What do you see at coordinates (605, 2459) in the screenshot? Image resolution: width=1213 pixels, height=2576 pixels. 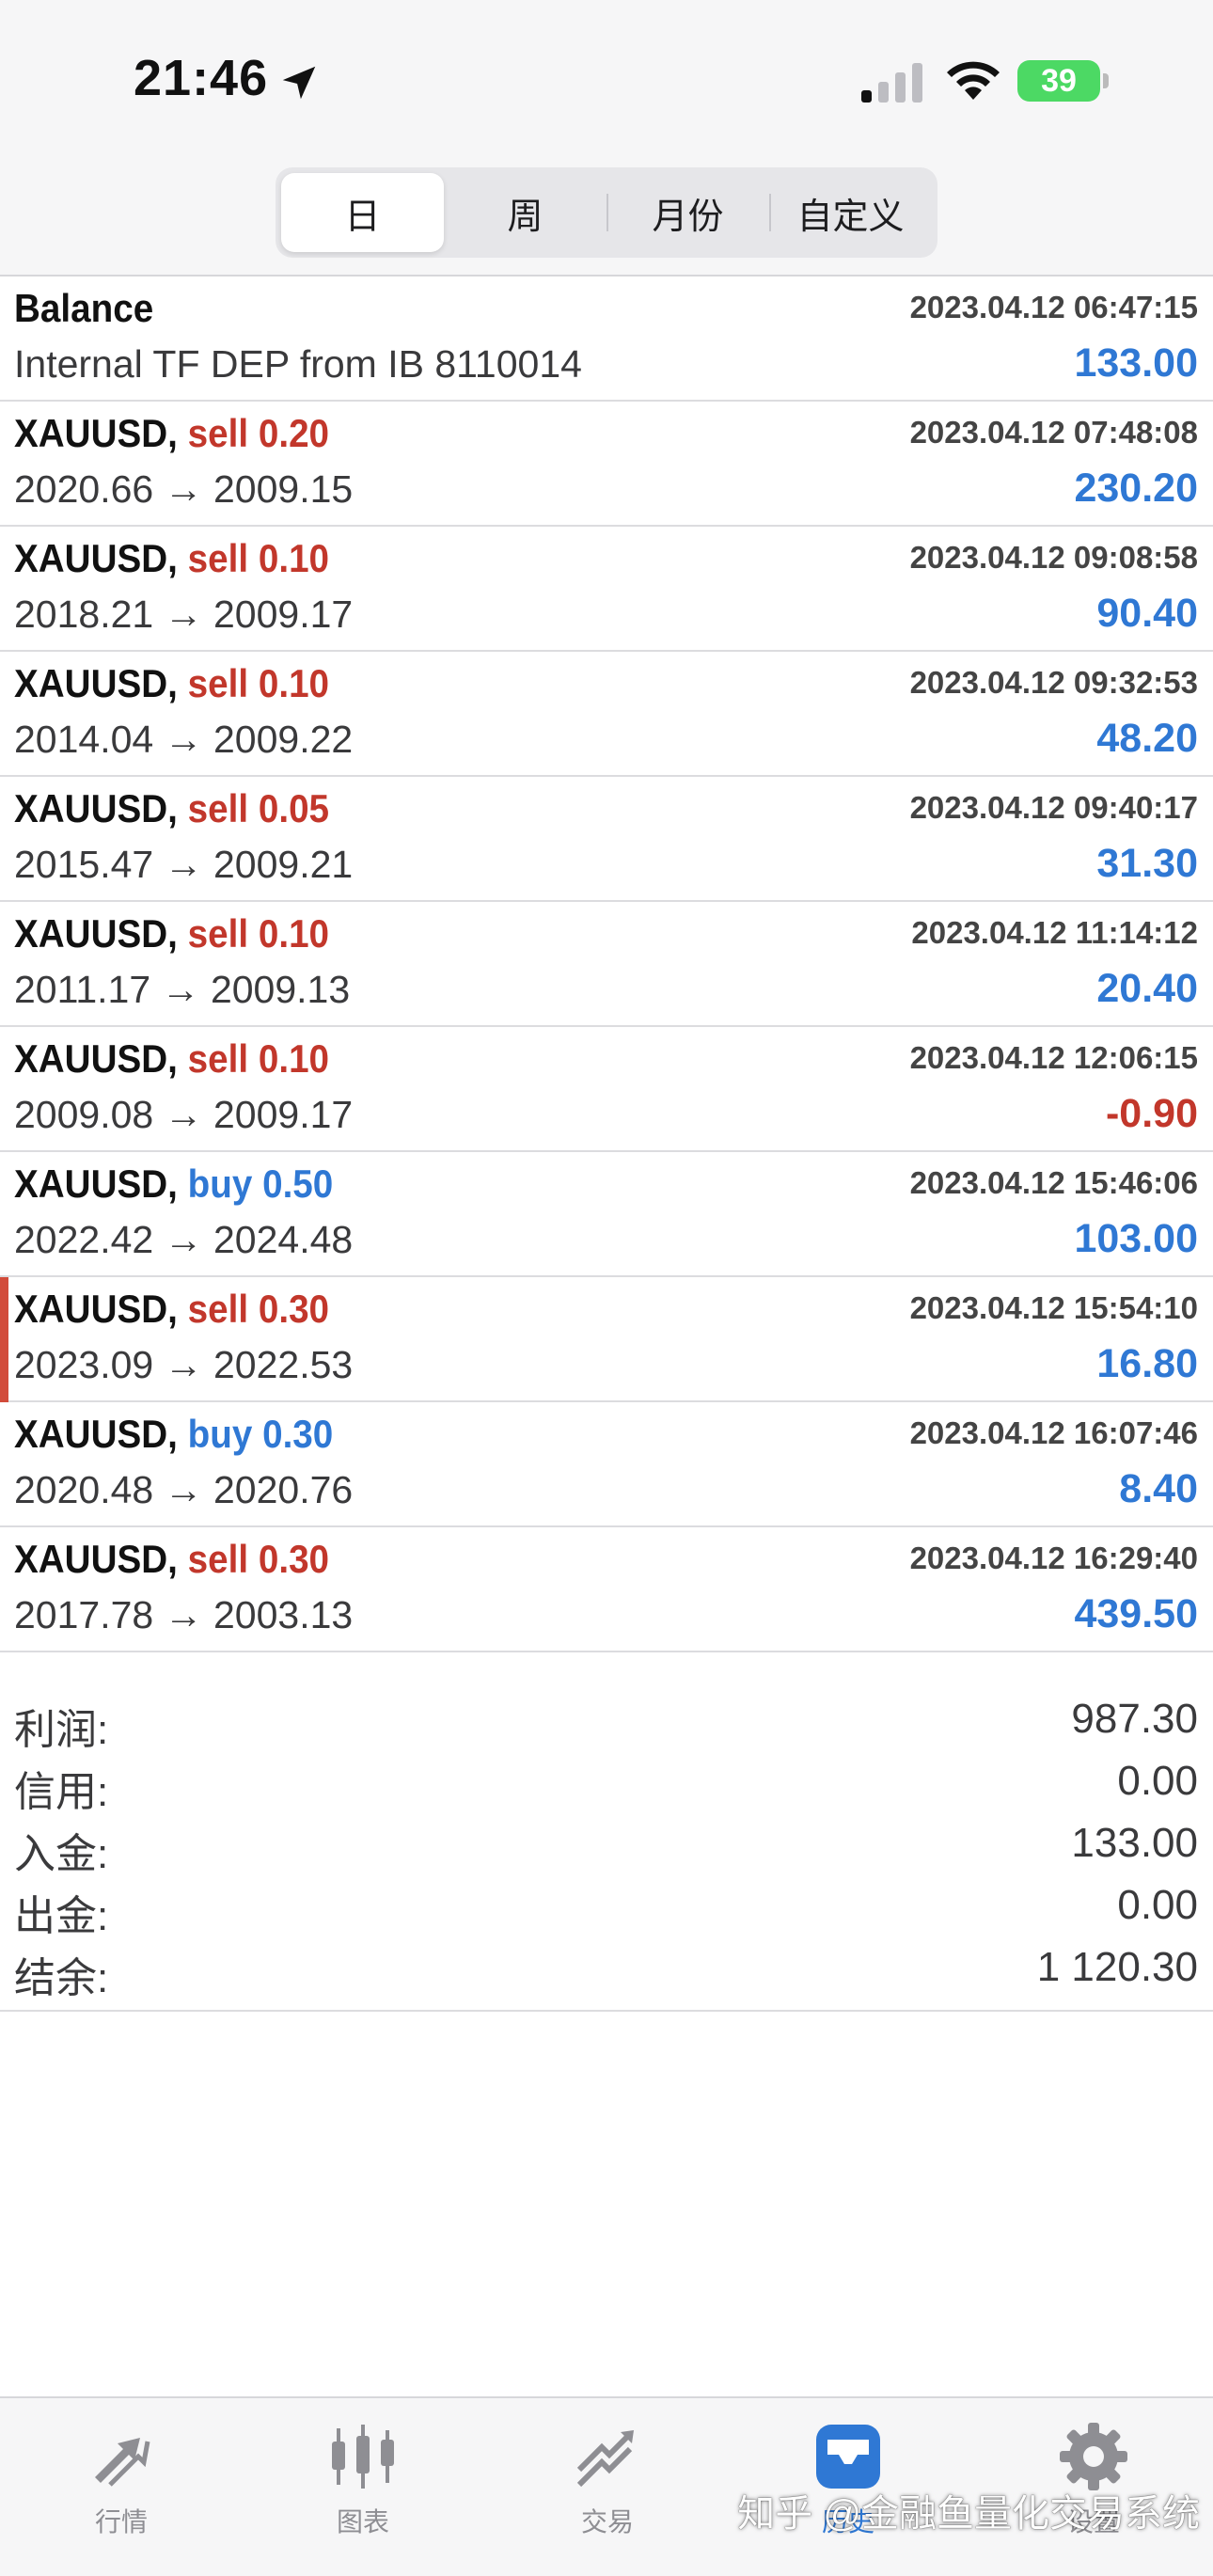 I see `trade-trend-icon` at bounding box center [605, 2459].